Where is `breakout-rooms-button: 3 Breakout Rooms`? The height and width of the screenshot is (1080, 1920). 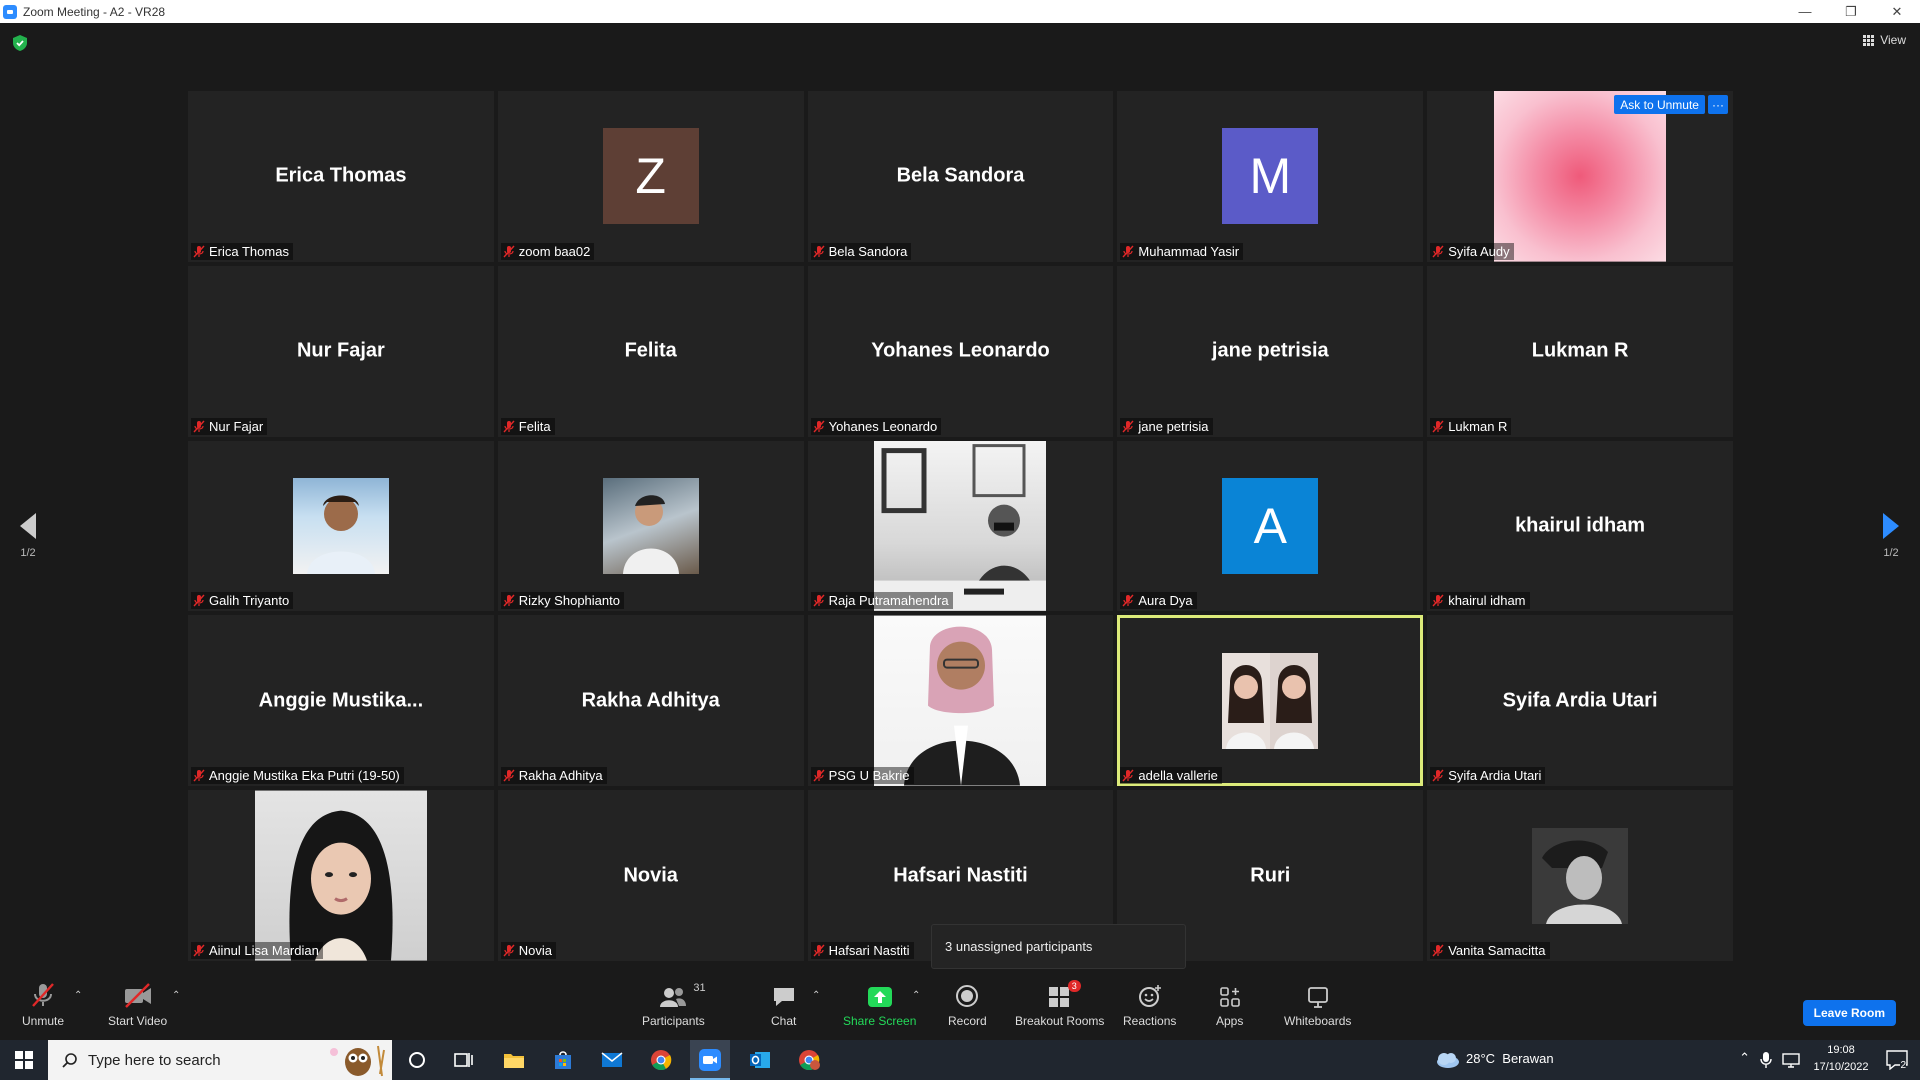 breakout-rooms-button: 3 Breakout Rooms is located at coordinates (1059, 1004).